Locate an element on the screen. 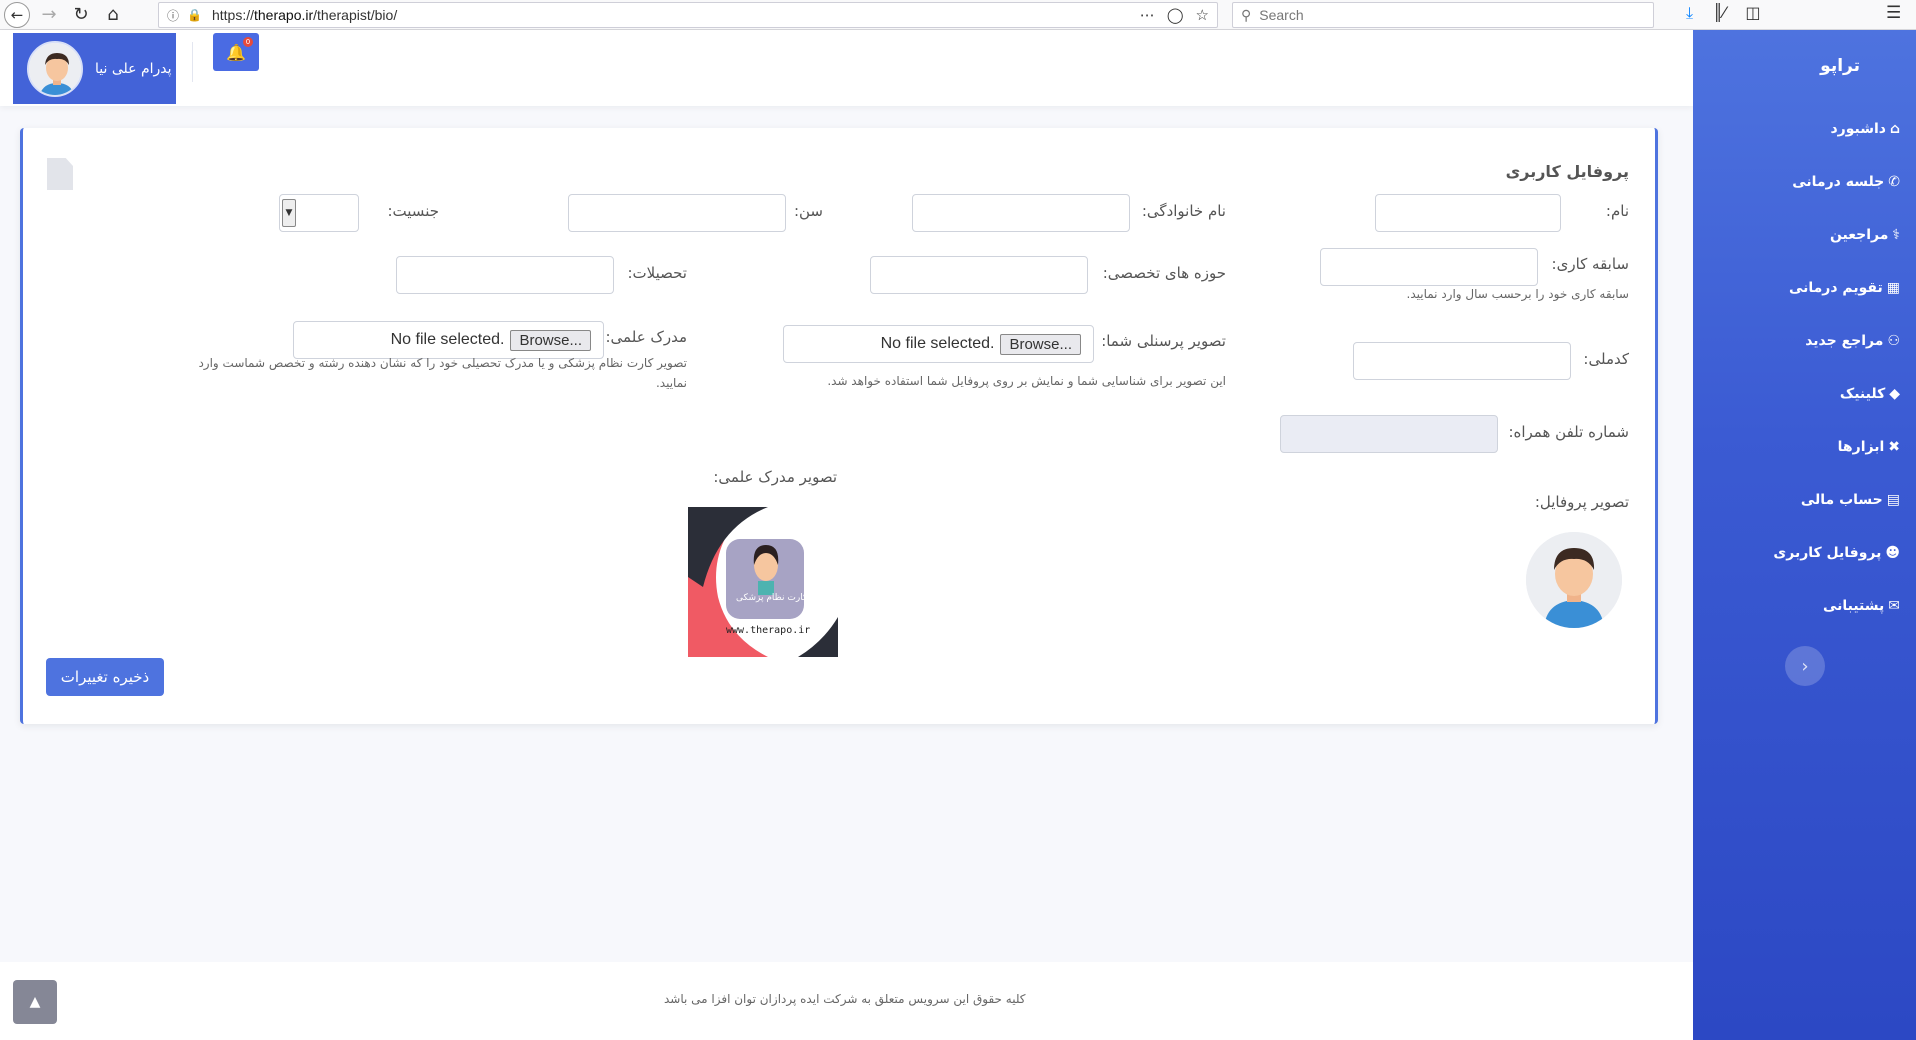 This screenshot has width=1916, height=1040. hamburger-menu-icon: ☰ is located at coordinates (1893, 13).